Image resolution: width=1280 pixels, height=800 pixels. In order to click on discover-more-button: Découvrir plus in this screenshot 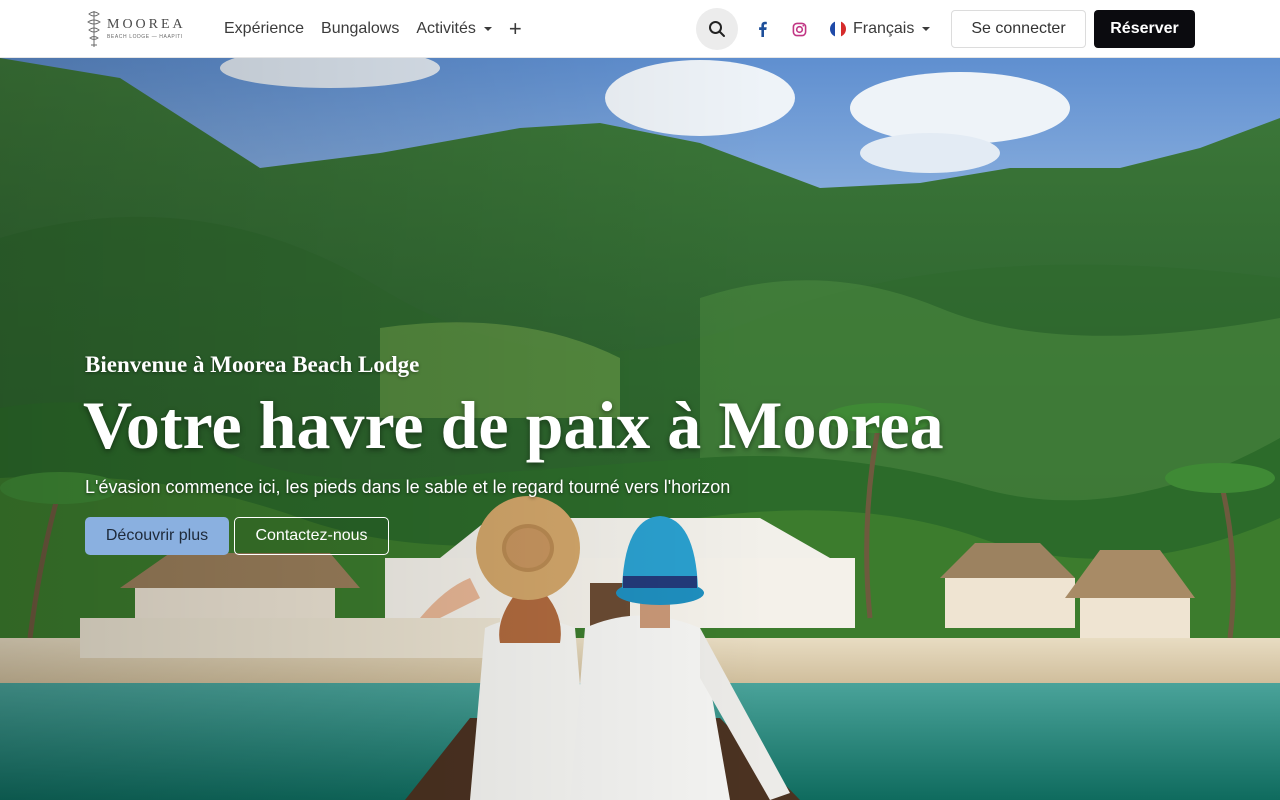, I will do `click(157, 536)`.